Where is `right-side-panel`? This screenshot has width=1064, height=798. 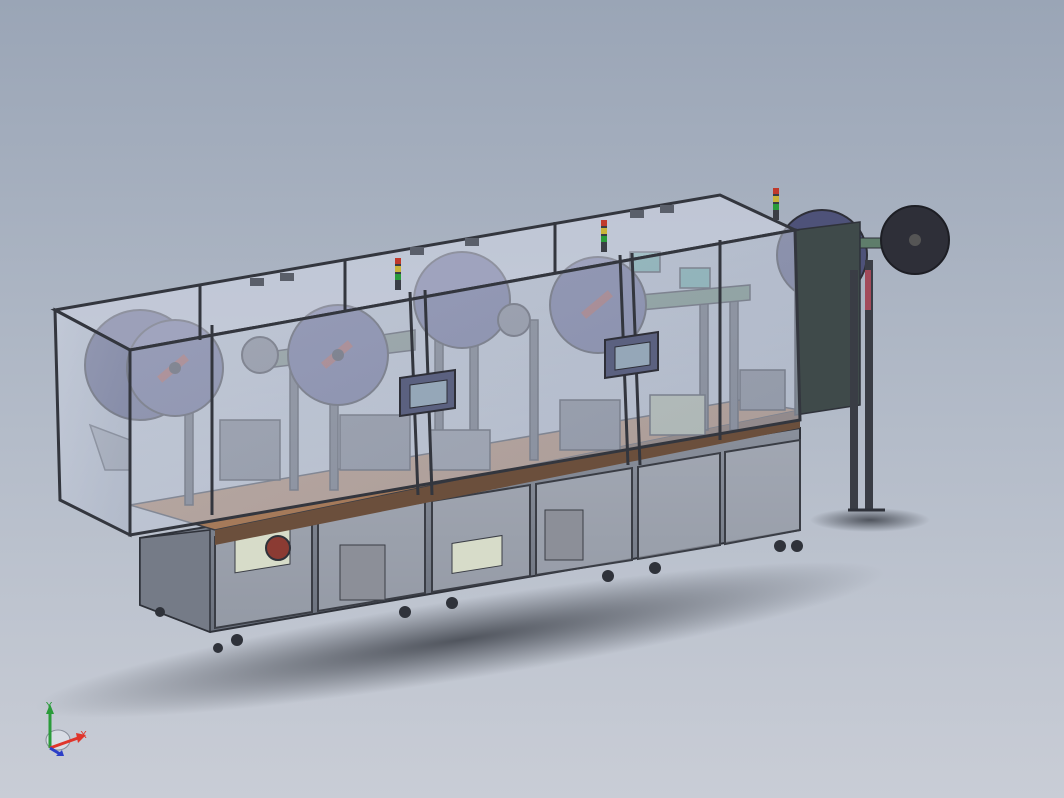
right-side-panel is located at coordinates (839, 366).